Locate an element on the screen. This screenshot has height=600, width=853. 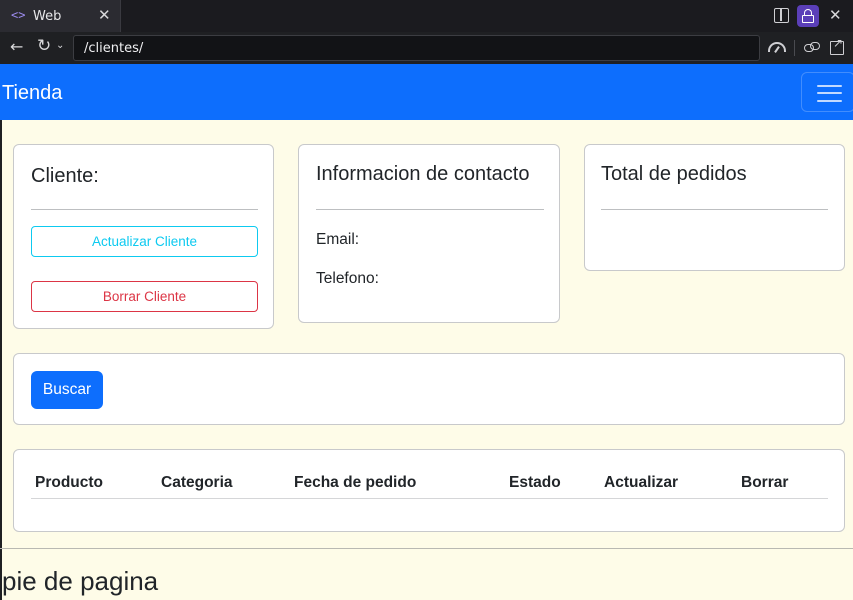
contact-info-card: Informacion de contacto Email: Telefono: is located at coordinates (429, 233).